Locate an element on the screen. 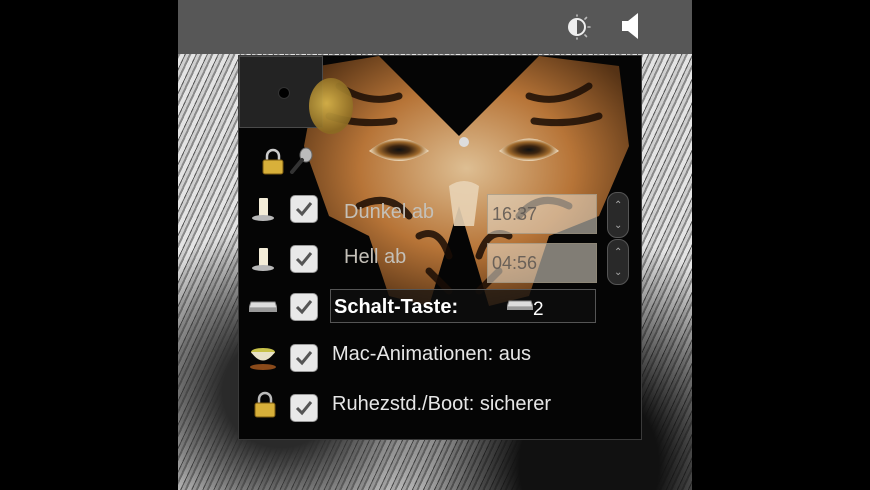  lock-icon is located at coordinates (273, 161).